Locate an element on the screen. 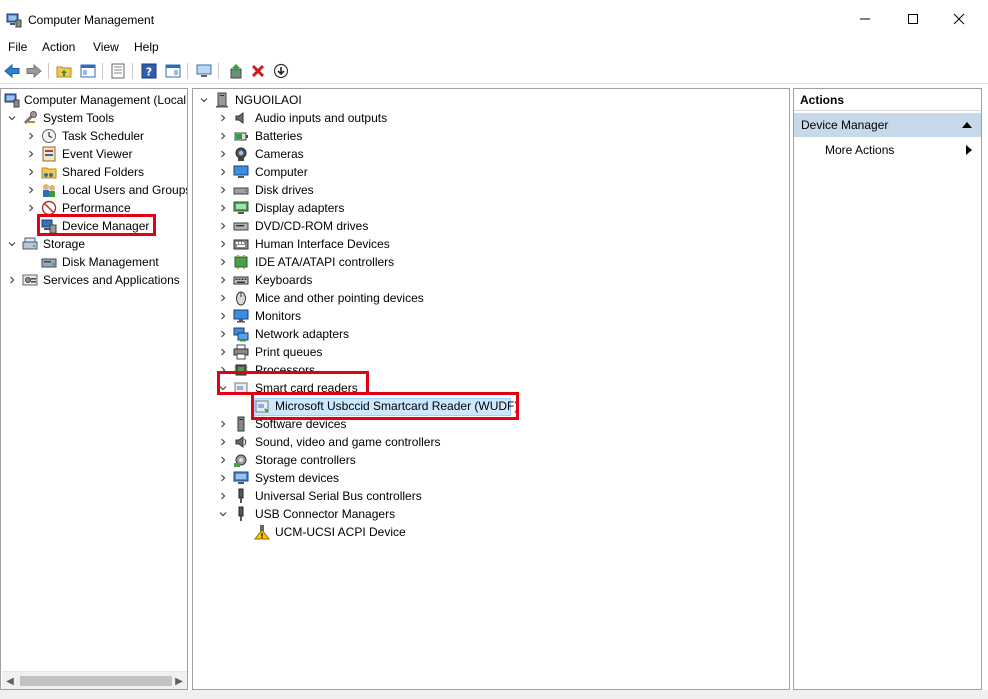 The image size is (988, 699). help-button: ? is located at coordinates (149, 71).